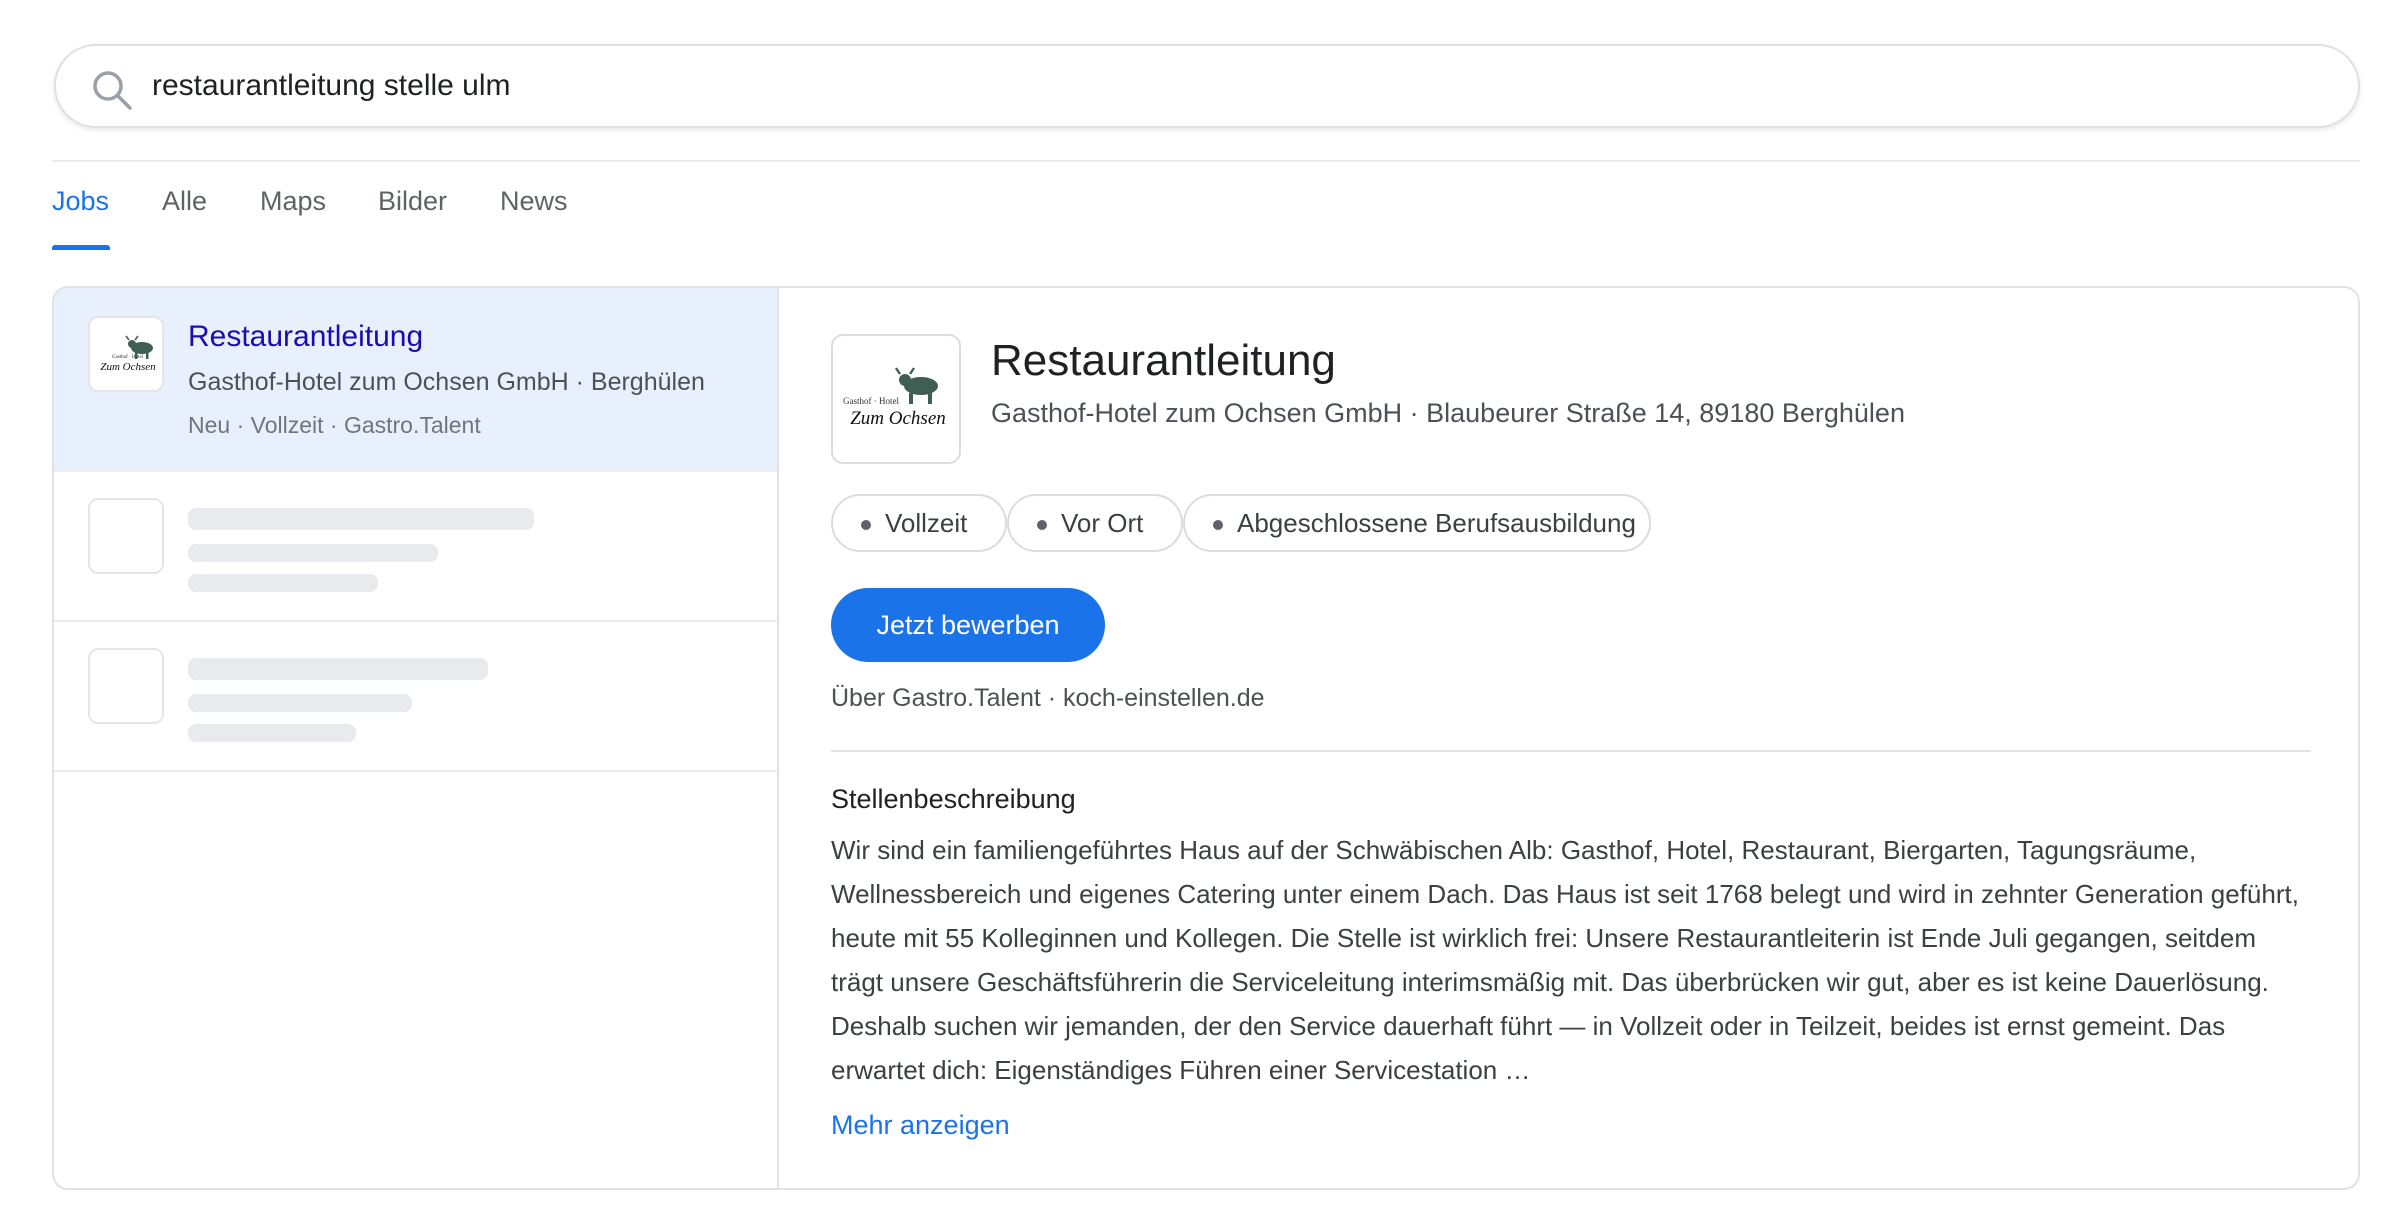 Image resolution: width=2400 pixels, height=1216 pixels. I want to click on tab-label: News, so click(534, 201).